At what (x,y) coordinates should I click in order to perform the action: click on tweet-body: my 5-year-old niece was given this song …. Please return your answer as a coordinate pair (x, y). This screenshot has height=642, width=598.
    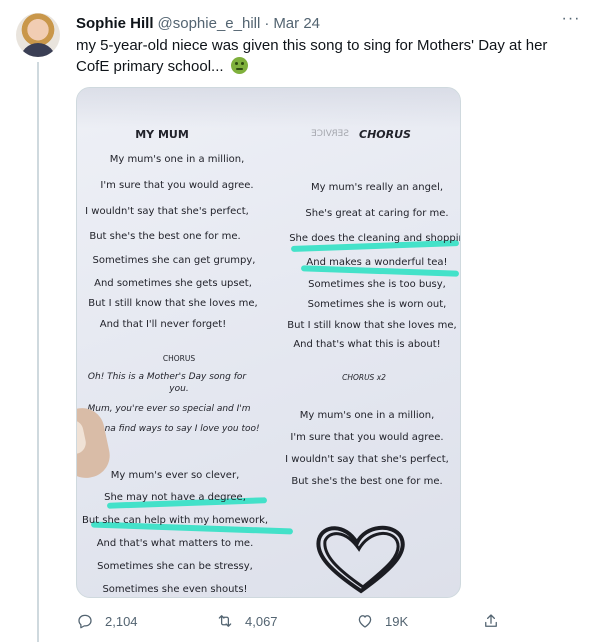
    Looking at the image, I should click on (312, 56).